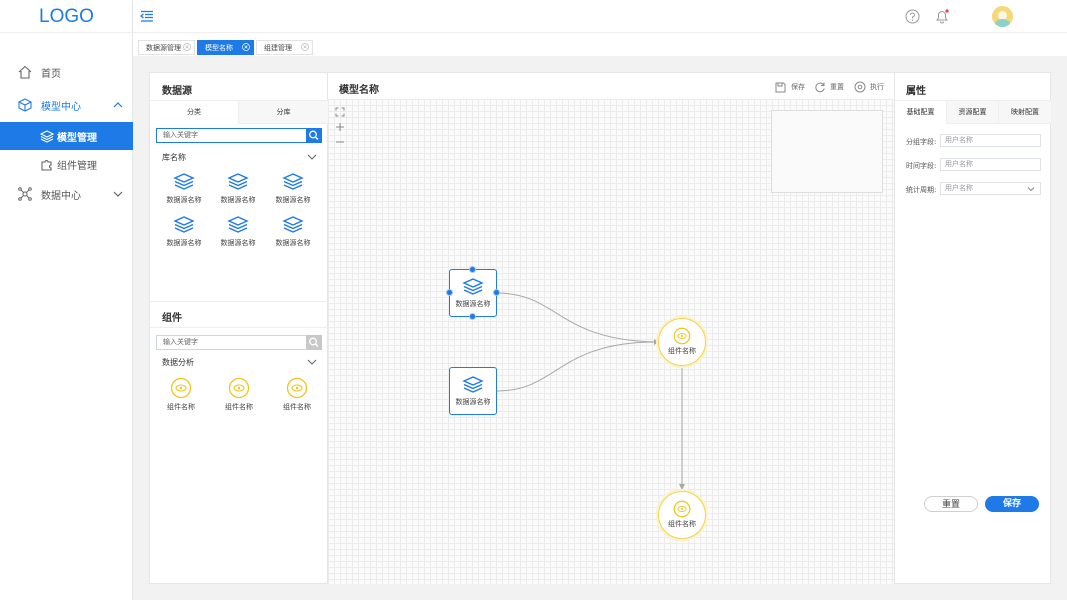 The height and width of the screenshot is (600, 1067). Describe the element at coordinates (181, 407) in the screenshot. I see `component-item-label: 组件名称` at that location.